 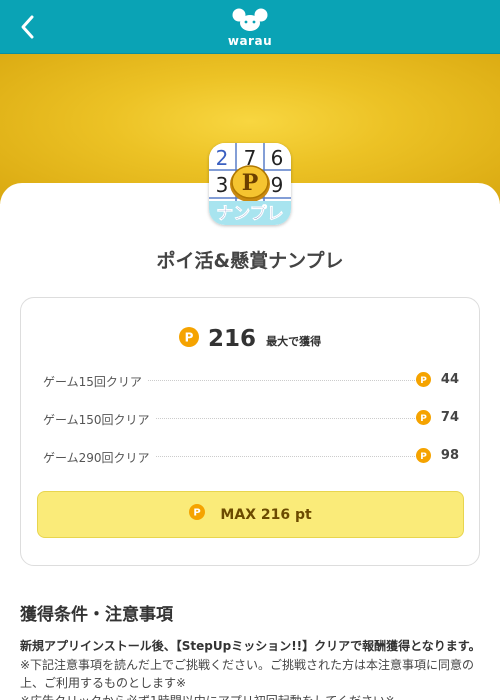 I want to click on max-reward-row: P 216 最大で獲得, so click(x=250, y=339).